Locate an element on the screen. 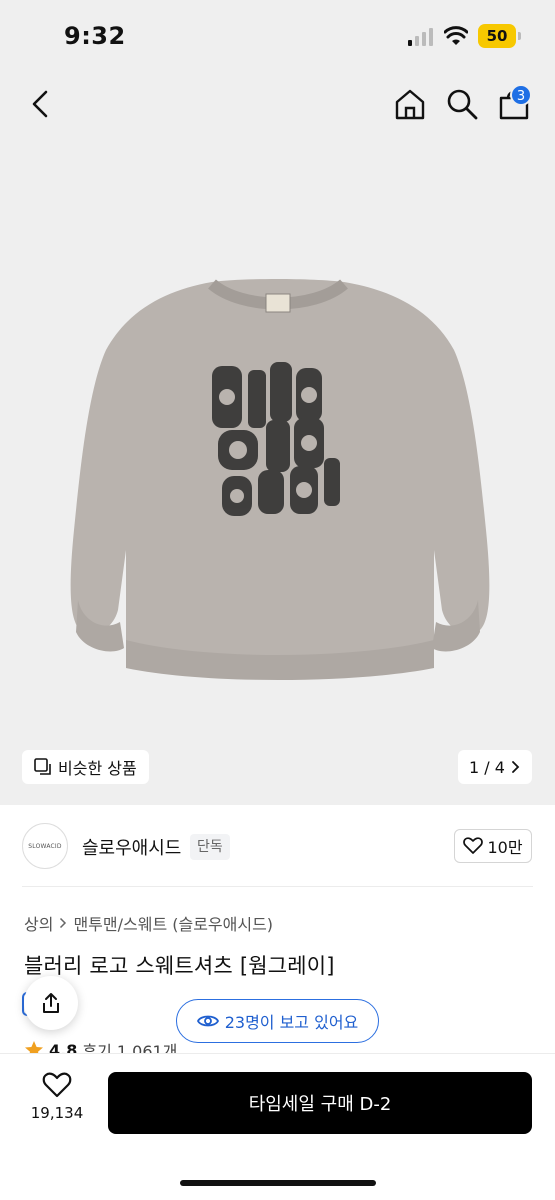  cart-count-badge: 3 is located at coordinates (521, 95).